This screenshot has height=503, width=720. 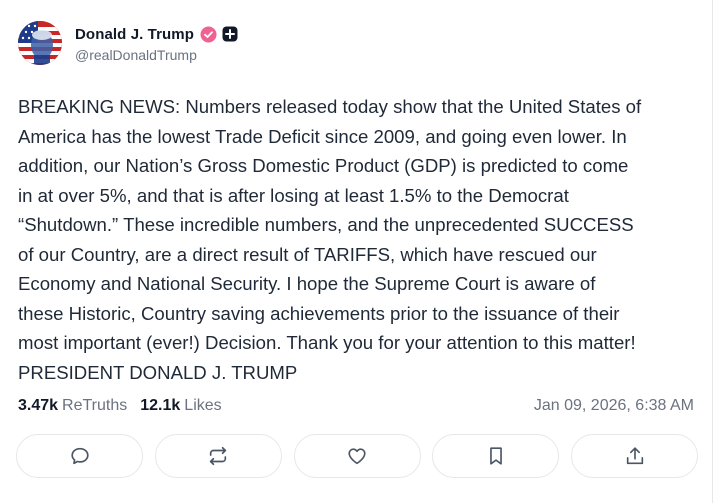 I want to click on avatar-image, so click(x=40, y=43).